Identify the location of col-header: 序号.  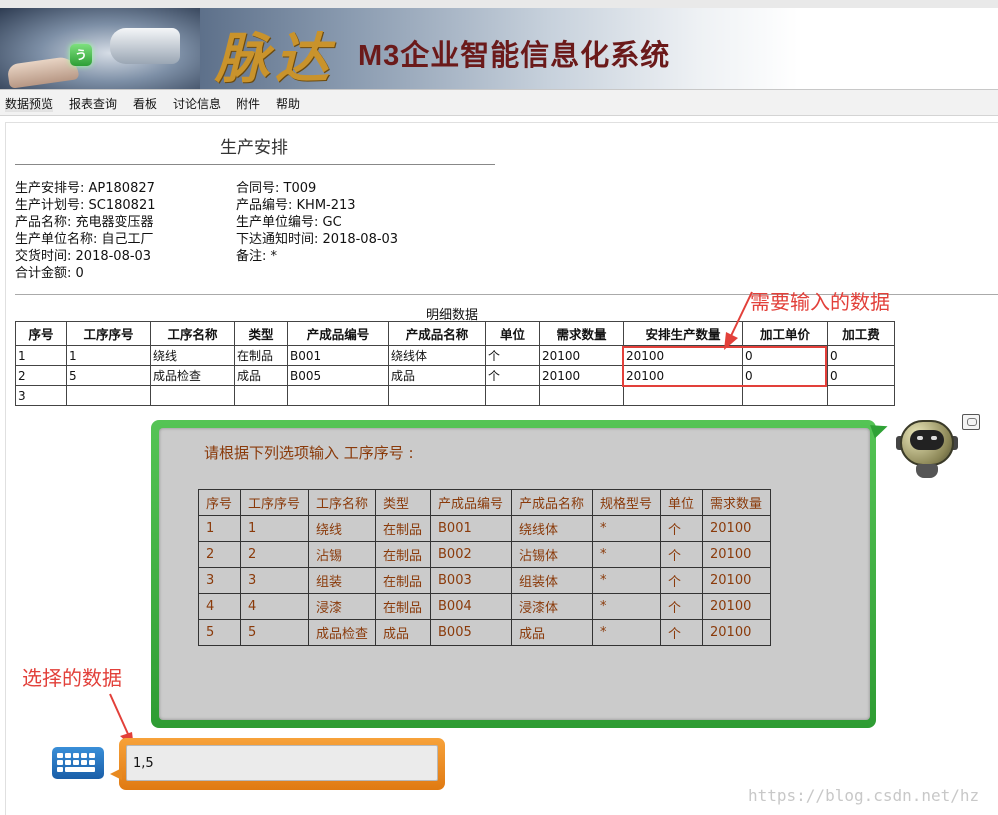
(41, 333).